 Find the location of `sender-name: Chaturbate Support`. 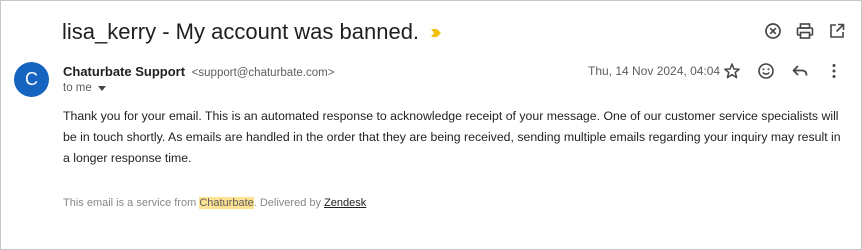

sender-name: Chaturbate Support is located at coordinates (124, 71).